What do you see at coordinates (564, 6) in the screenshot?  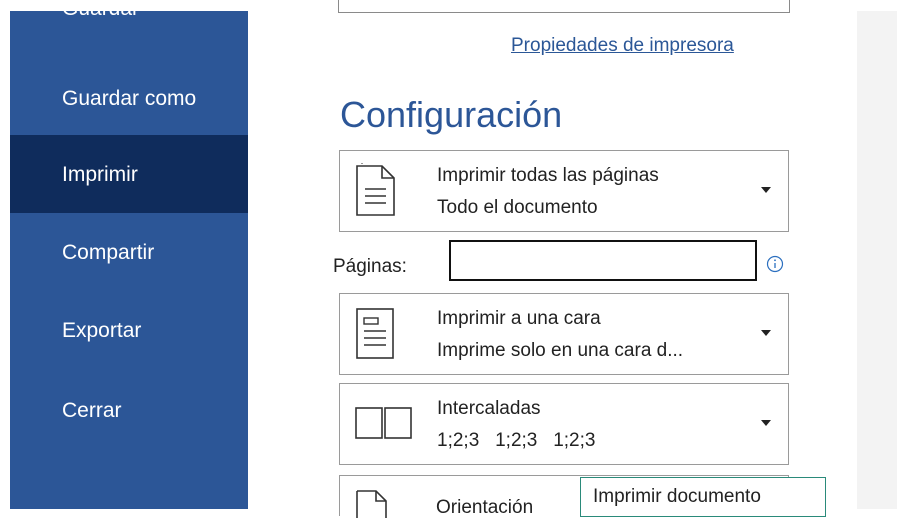 I see `printer-select` at bounding box center [564, 6].